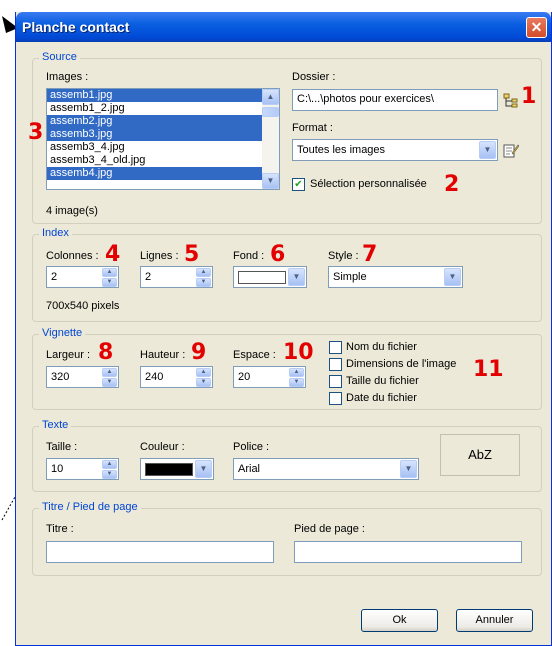 This screenshot has height=646, width=552. What do you see at coordinates (254, 355) in the screenshot?
I see `spacing-label: Espace :` at bounding box center [254, 355].